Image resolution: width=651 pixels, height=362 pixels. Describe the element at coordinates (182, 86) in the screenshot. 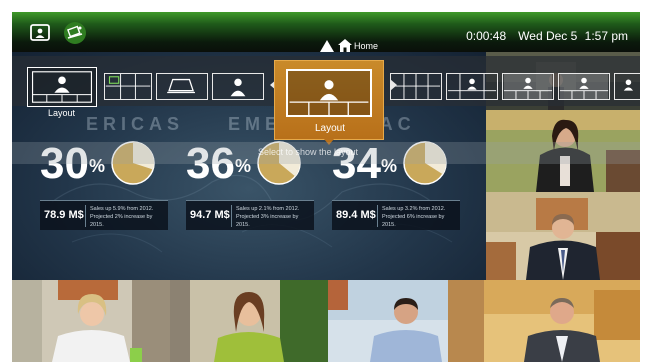

I see `layout-option-presentation-pip` at that location.